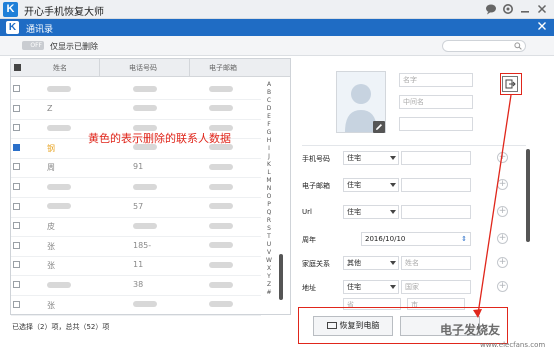  Describe the element at coordinates (492, 206) in the screenshot. I see `annotation-arrow` at that location.